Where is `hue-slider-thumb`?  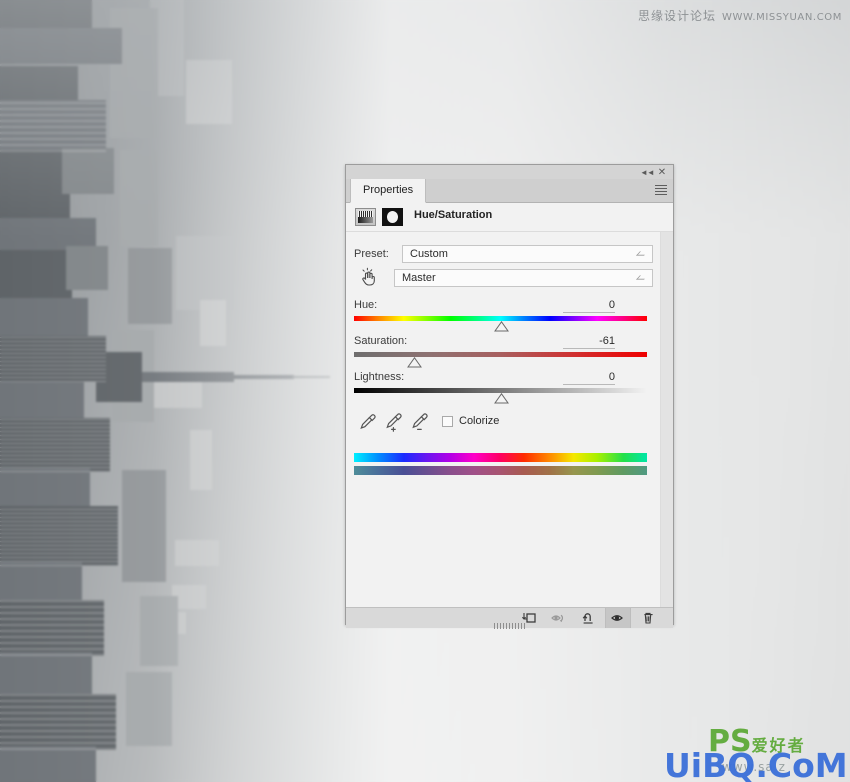
hue-slider-thumb is located at coordinates (501, 326).